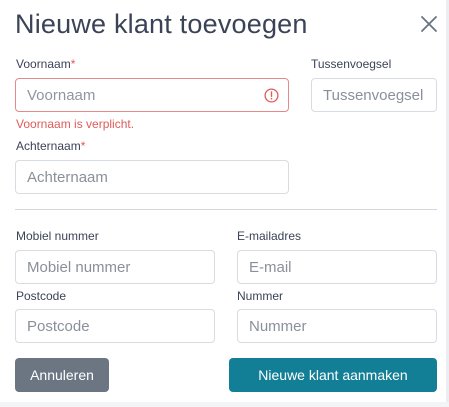 Image resolution: width=449 pixels, height=407 pixels. I want to click on voornaam-field-wrapper, so click(152, 95).